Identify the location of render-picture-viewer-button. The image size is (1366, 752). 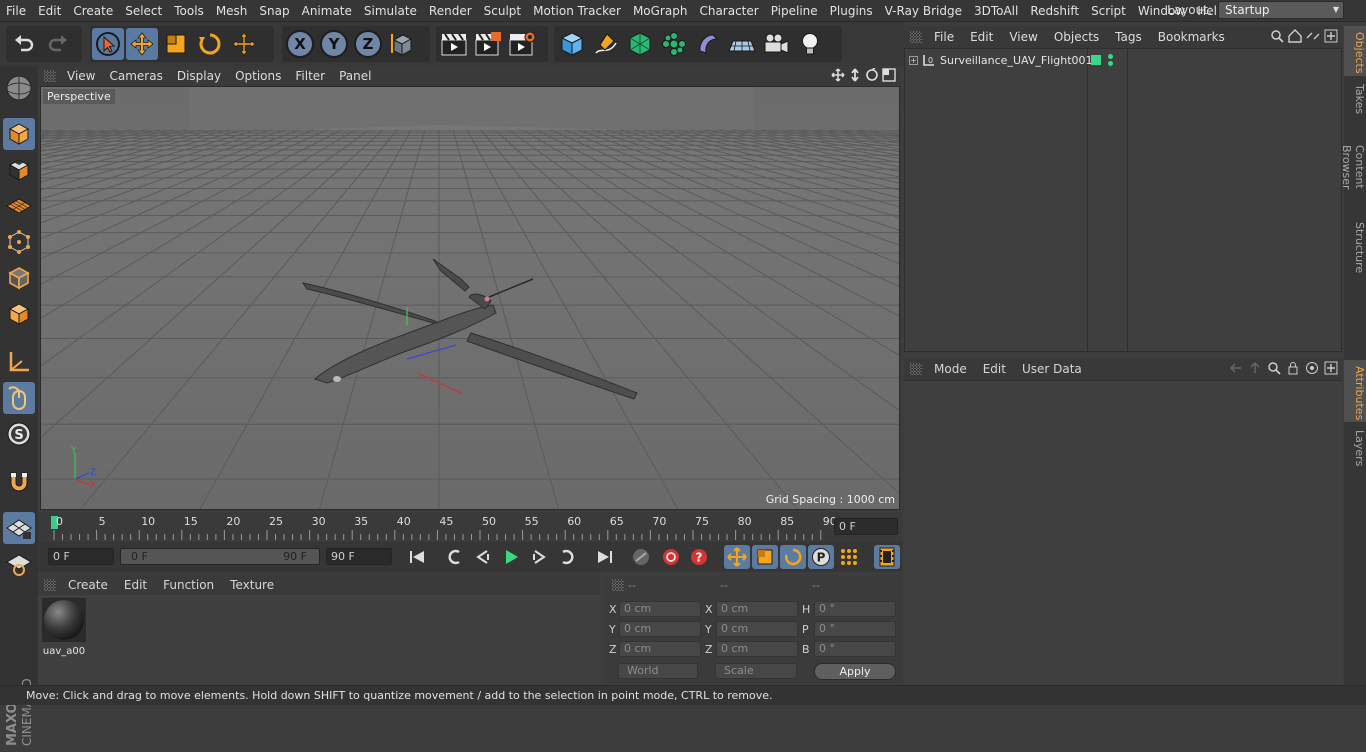
(488, 44).